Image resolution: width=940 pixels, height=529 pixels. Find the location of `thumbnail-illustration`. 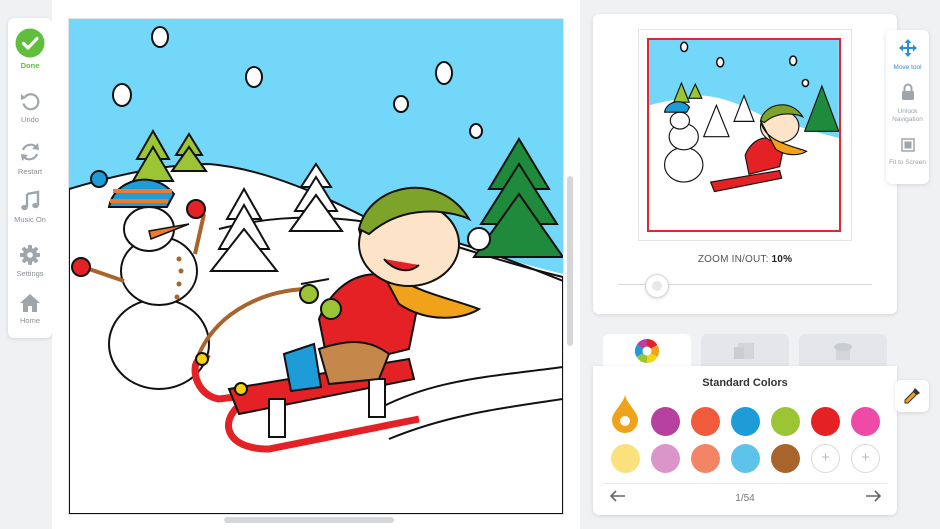

thumbnail-illustration is located at coordinates (744, 135).